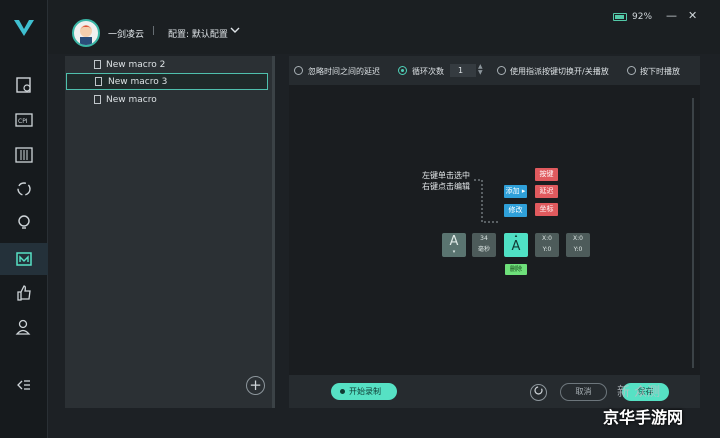  I want to click on nav-rail: CPI, so click(24, 219).